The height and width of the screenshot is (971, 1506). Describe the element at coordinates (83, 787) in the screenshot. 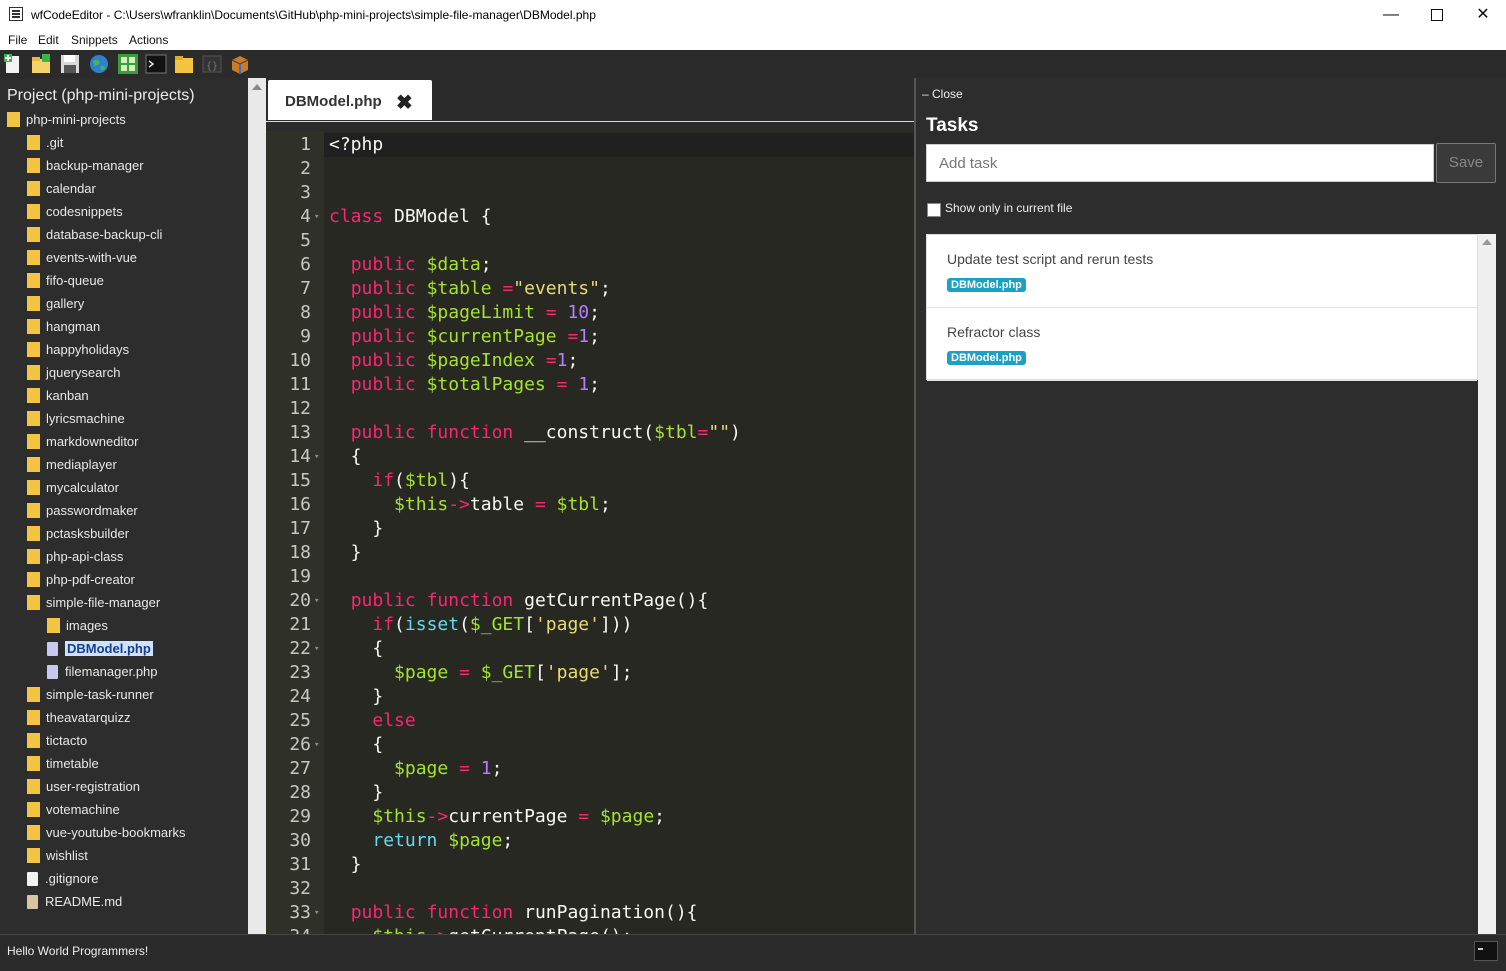

I see `tree-folder: user-registration` at that location.